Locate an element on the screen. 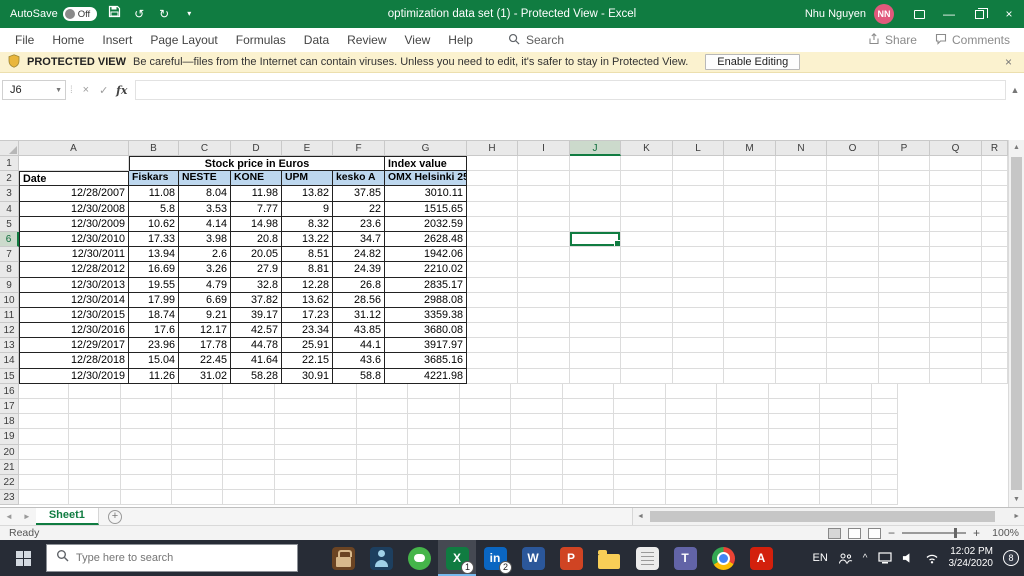 The height and width of the screenshot is (576, 1024). cell-C10: 6.69 is located at coordinates (205, 300).